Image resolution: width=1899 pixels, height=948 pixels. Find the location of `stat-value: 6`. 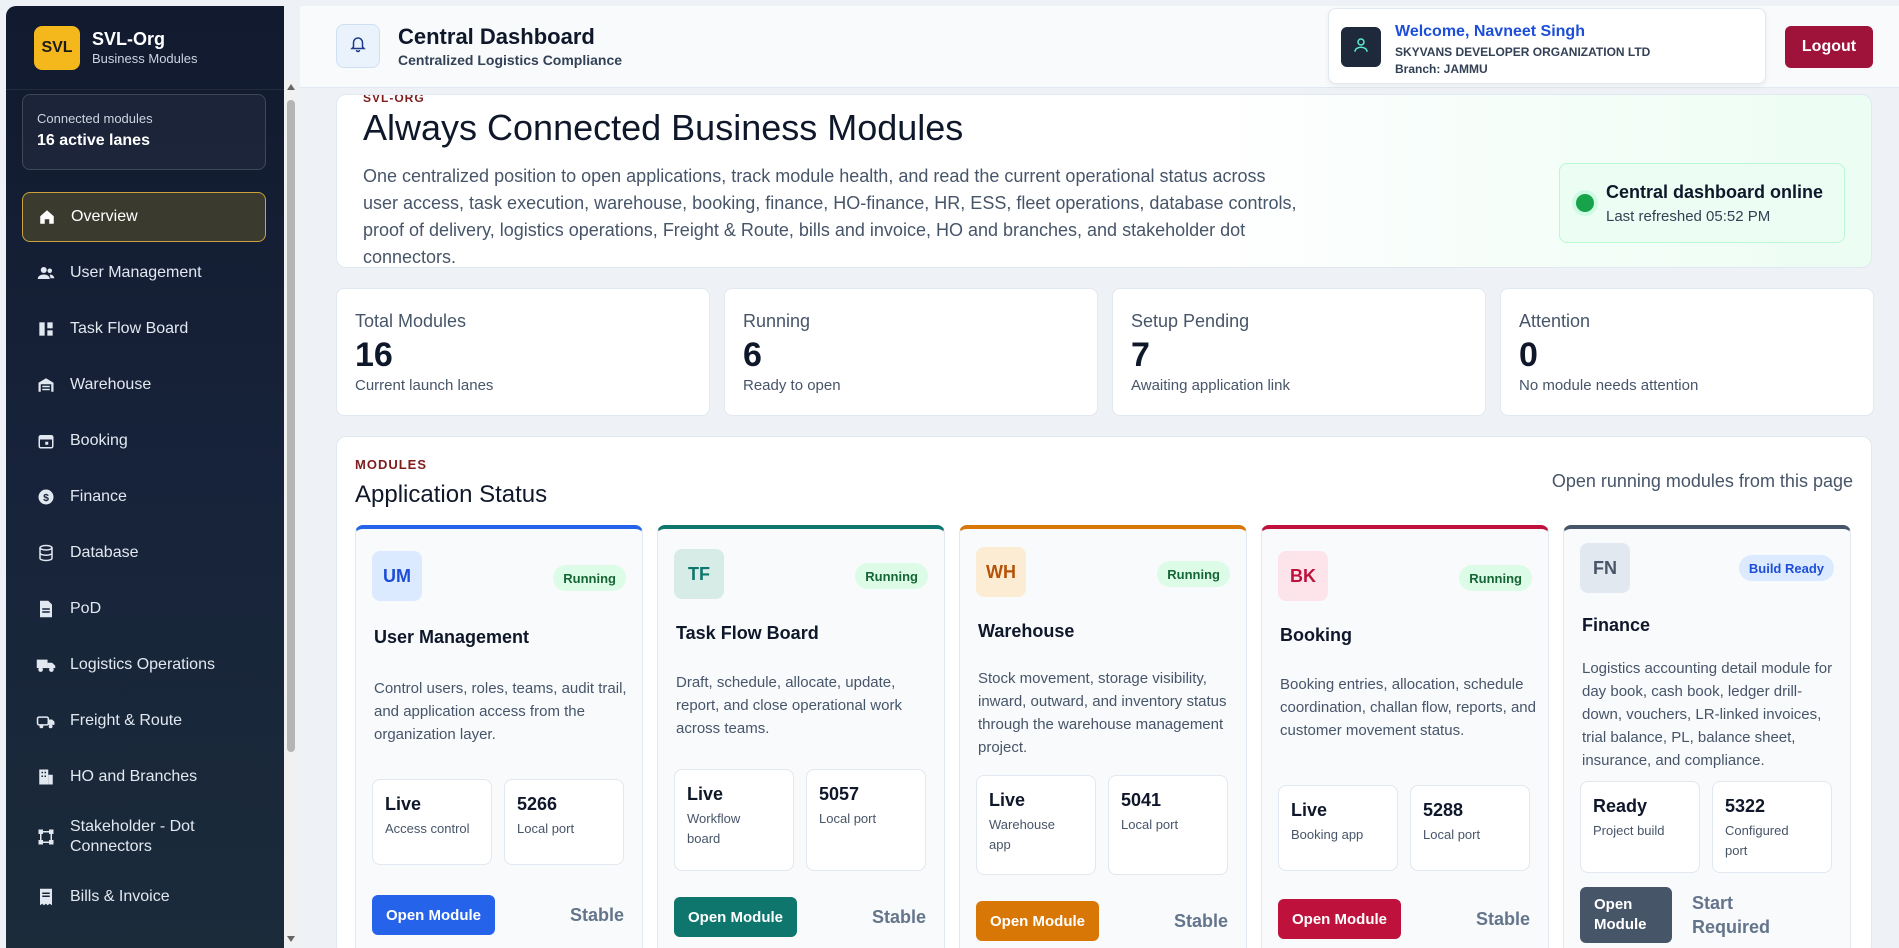

stat-value: 6 is located at coordinates (752, 355).